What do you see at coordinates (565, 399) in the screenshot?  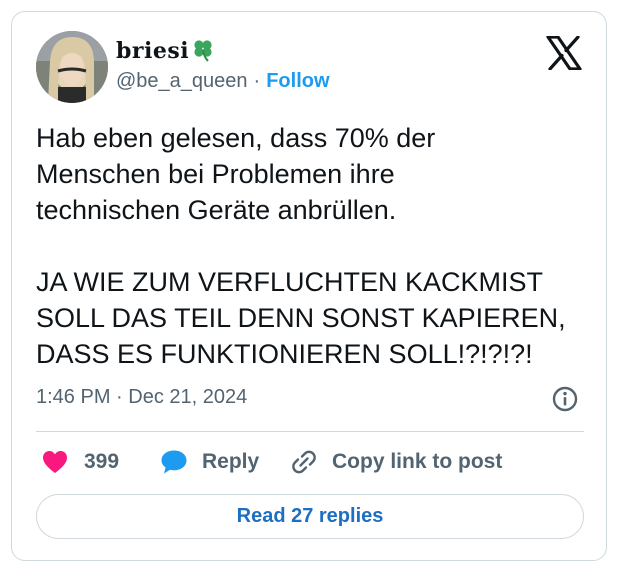 I see `info-icon` at bounding box center [565, 399].